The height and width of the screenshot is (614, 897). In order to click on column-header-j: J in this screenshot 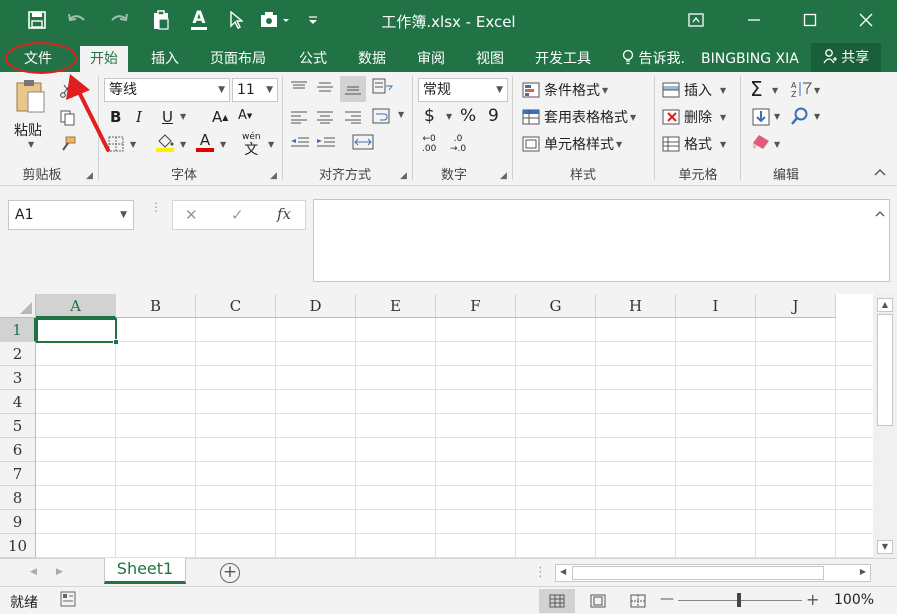, I will do `click(796, 306)`.